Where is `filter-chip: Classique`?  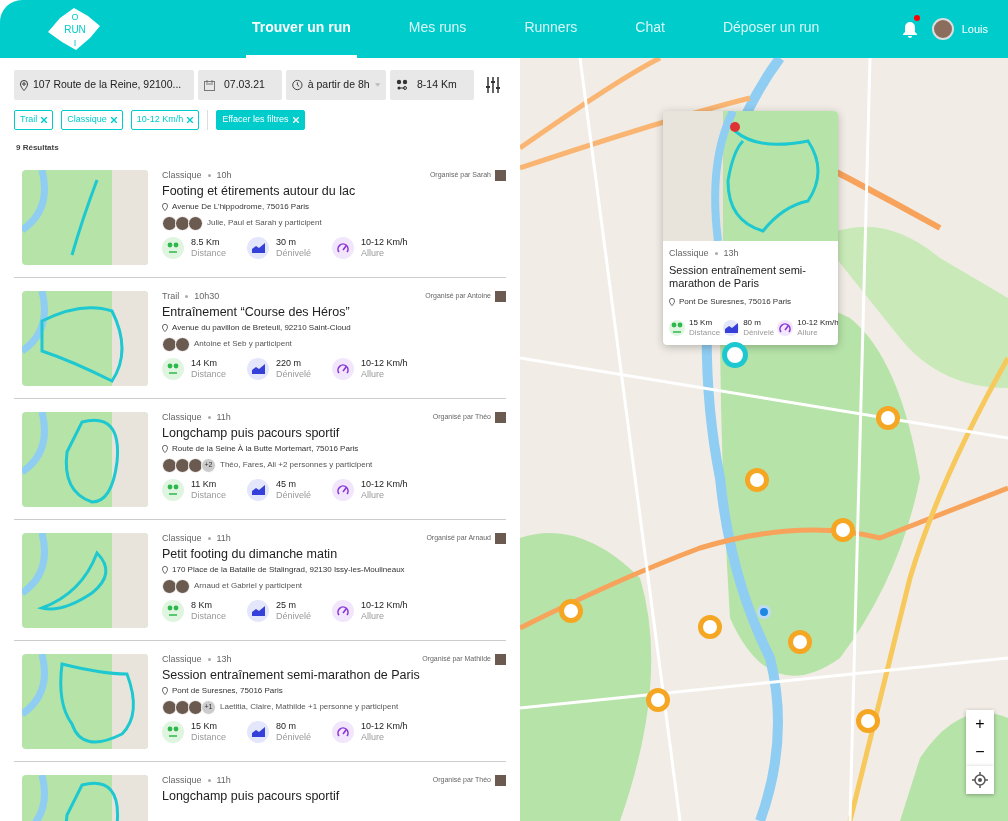
filter-chip: Classique is located at coordinates (92, 120).